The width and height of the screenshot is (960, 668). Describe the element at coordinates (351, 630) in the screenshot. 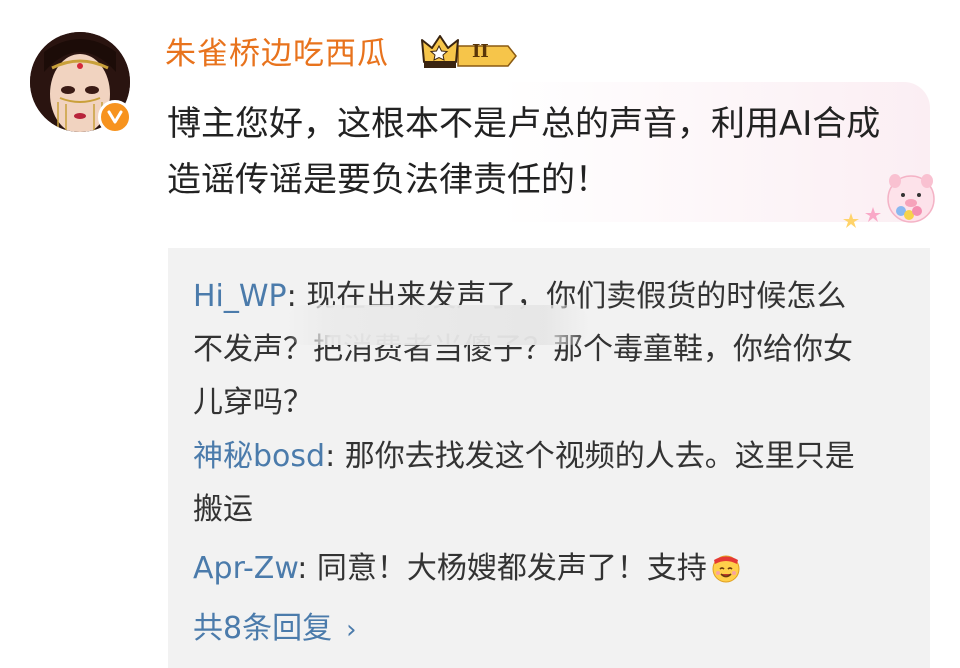

I see `chevron-right-icon: ›` at that location.